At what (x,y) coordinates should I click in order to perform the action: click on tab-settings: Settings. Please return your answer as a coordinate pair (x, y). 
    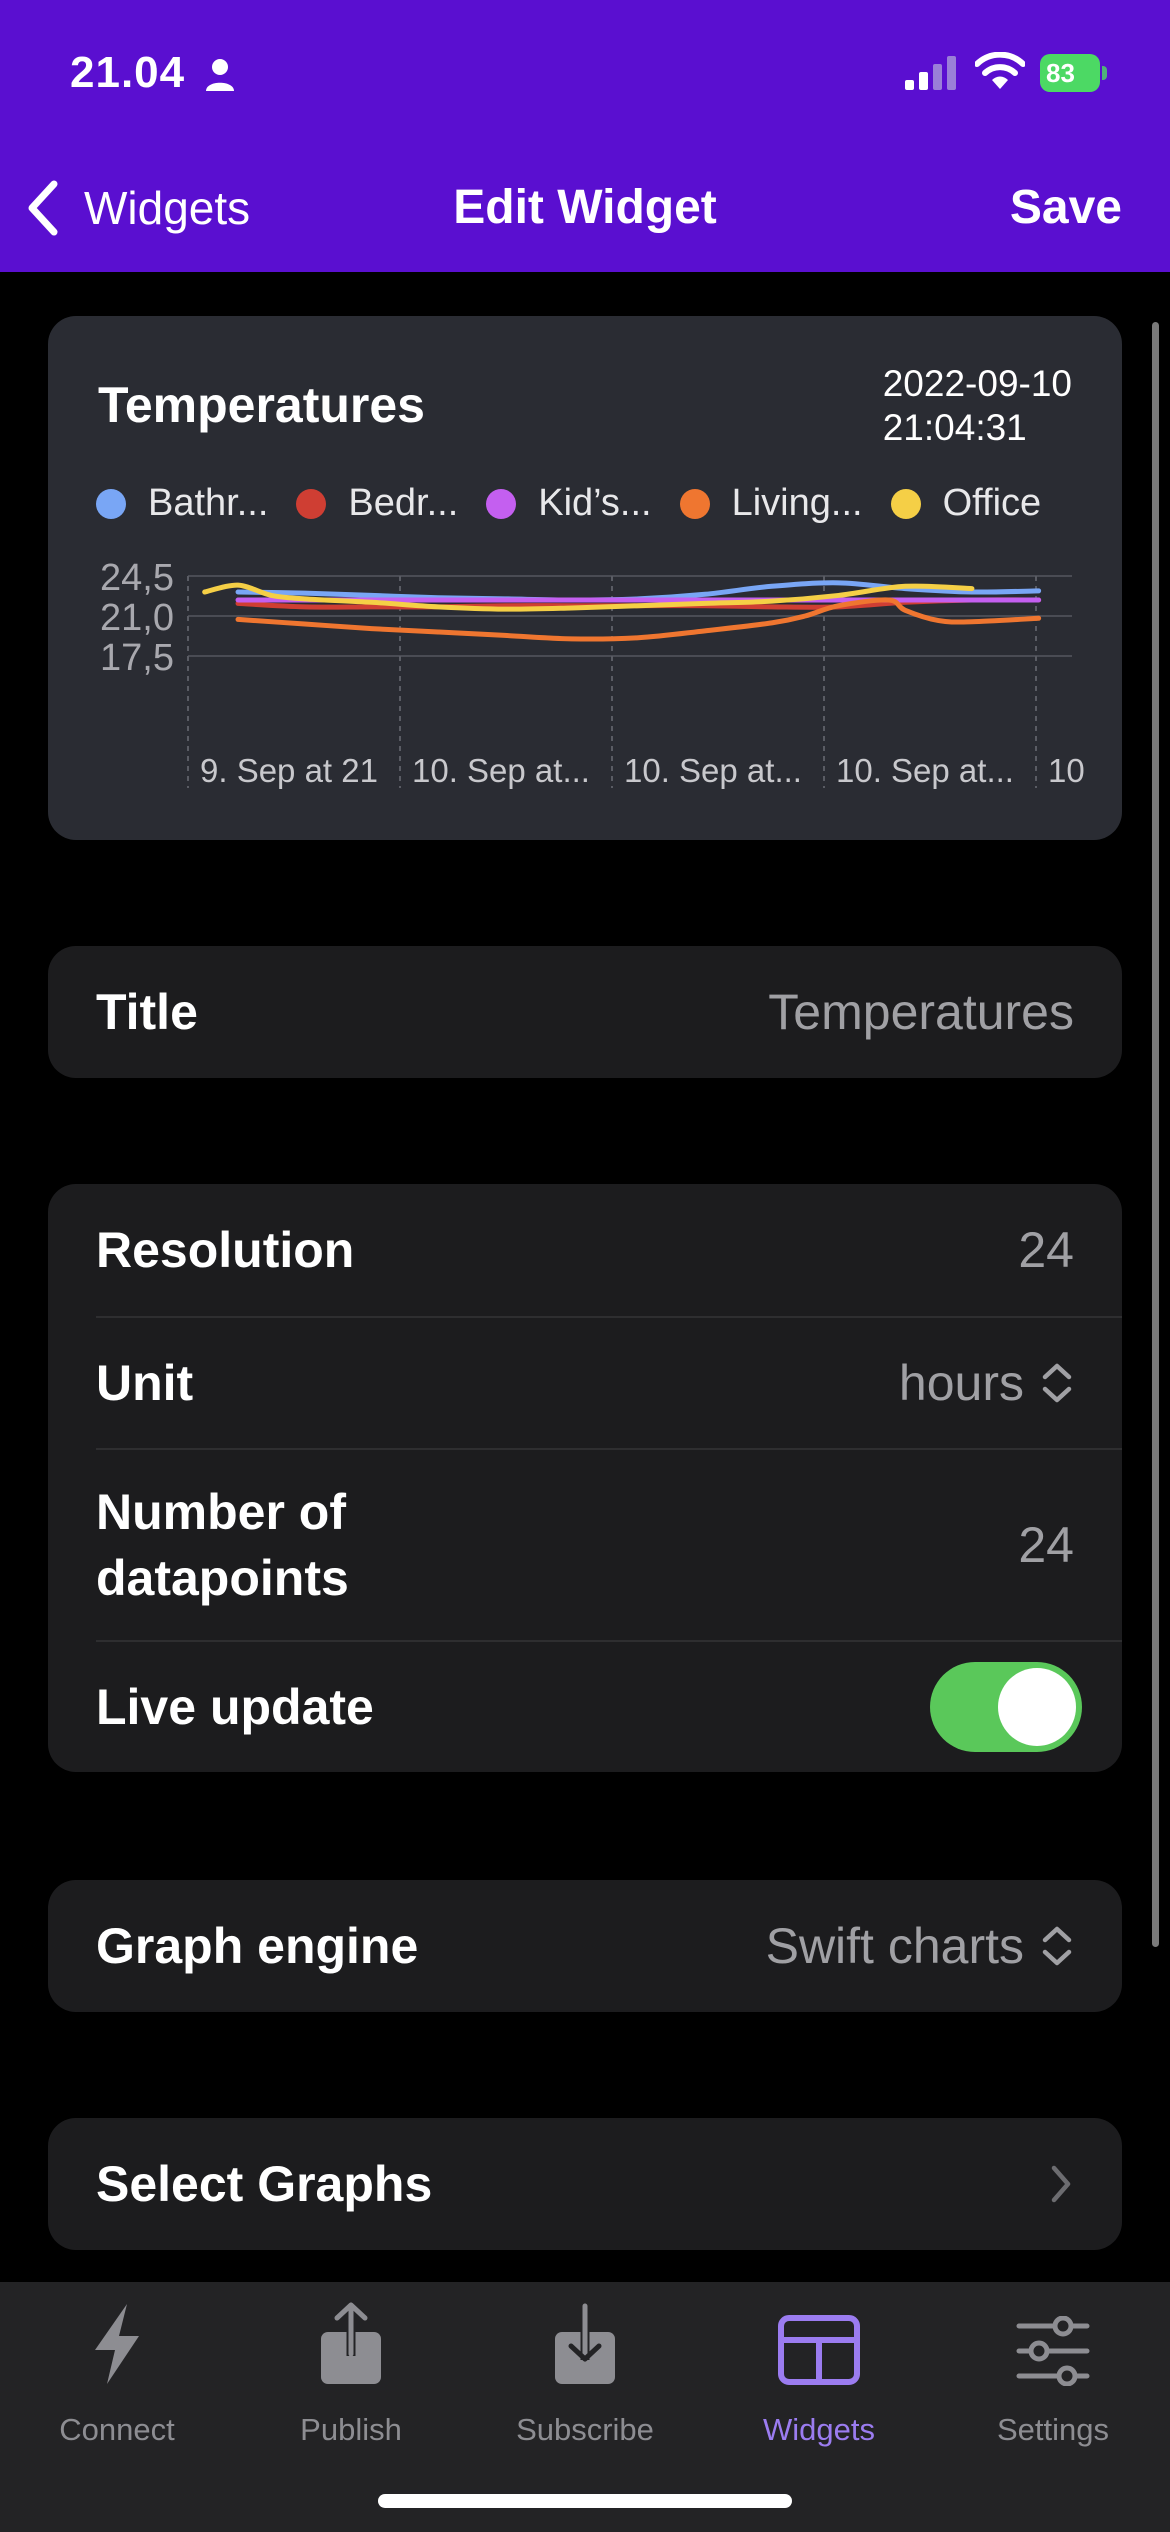
    Looking at the image, I should click on (1053, 2369).